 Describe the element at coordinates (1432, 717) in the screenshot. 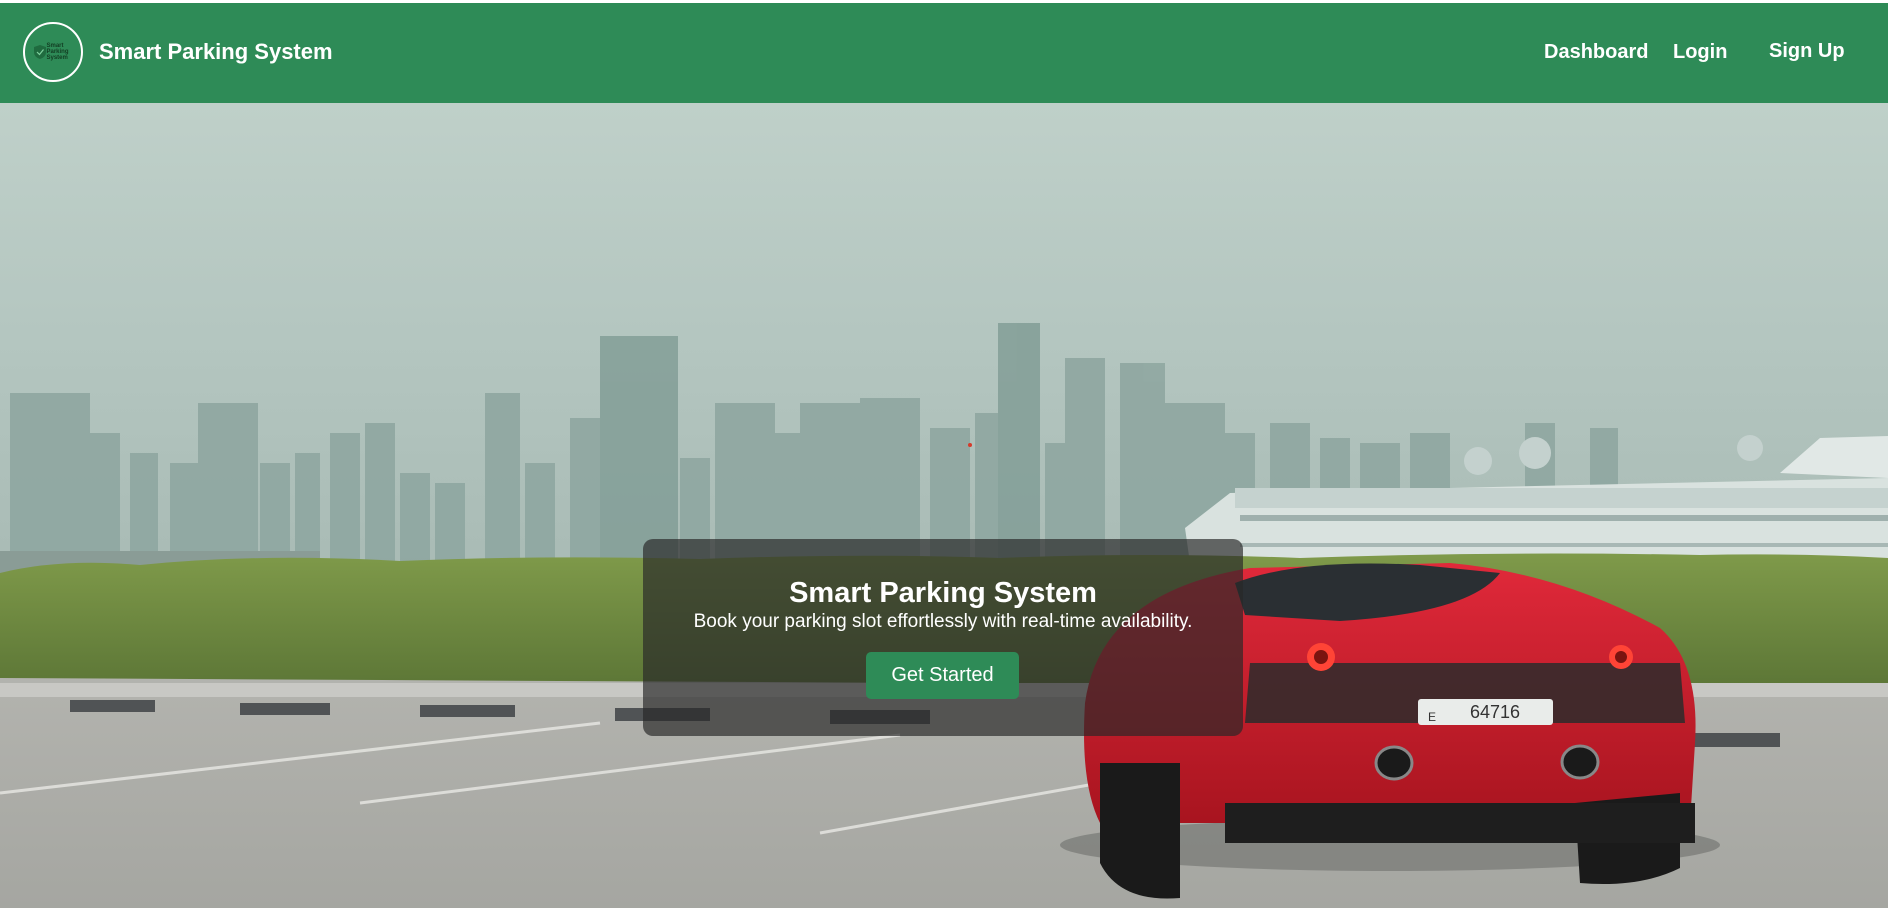

I see `license-plate-code: E` at that location.